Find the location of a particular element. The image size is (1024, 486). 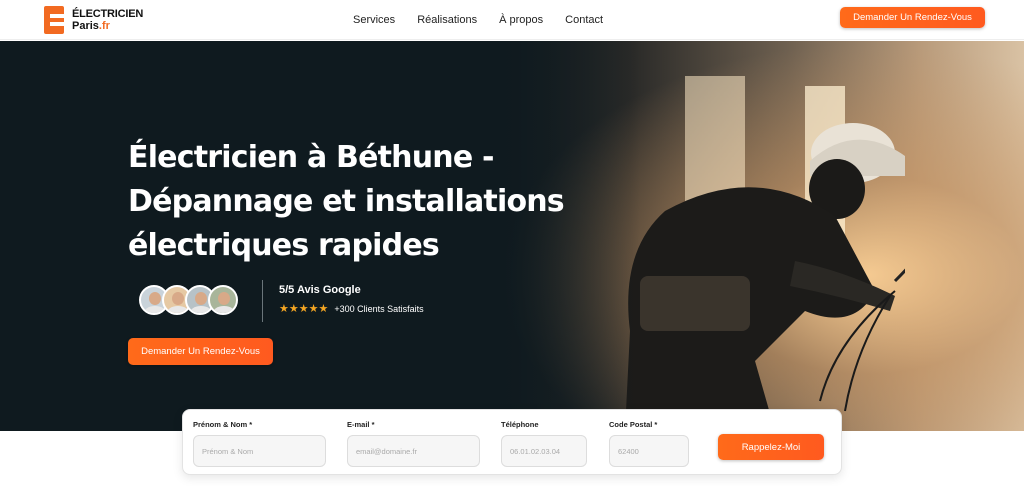

logo-sub: Paris.fr is located at coordinates (107, 26).